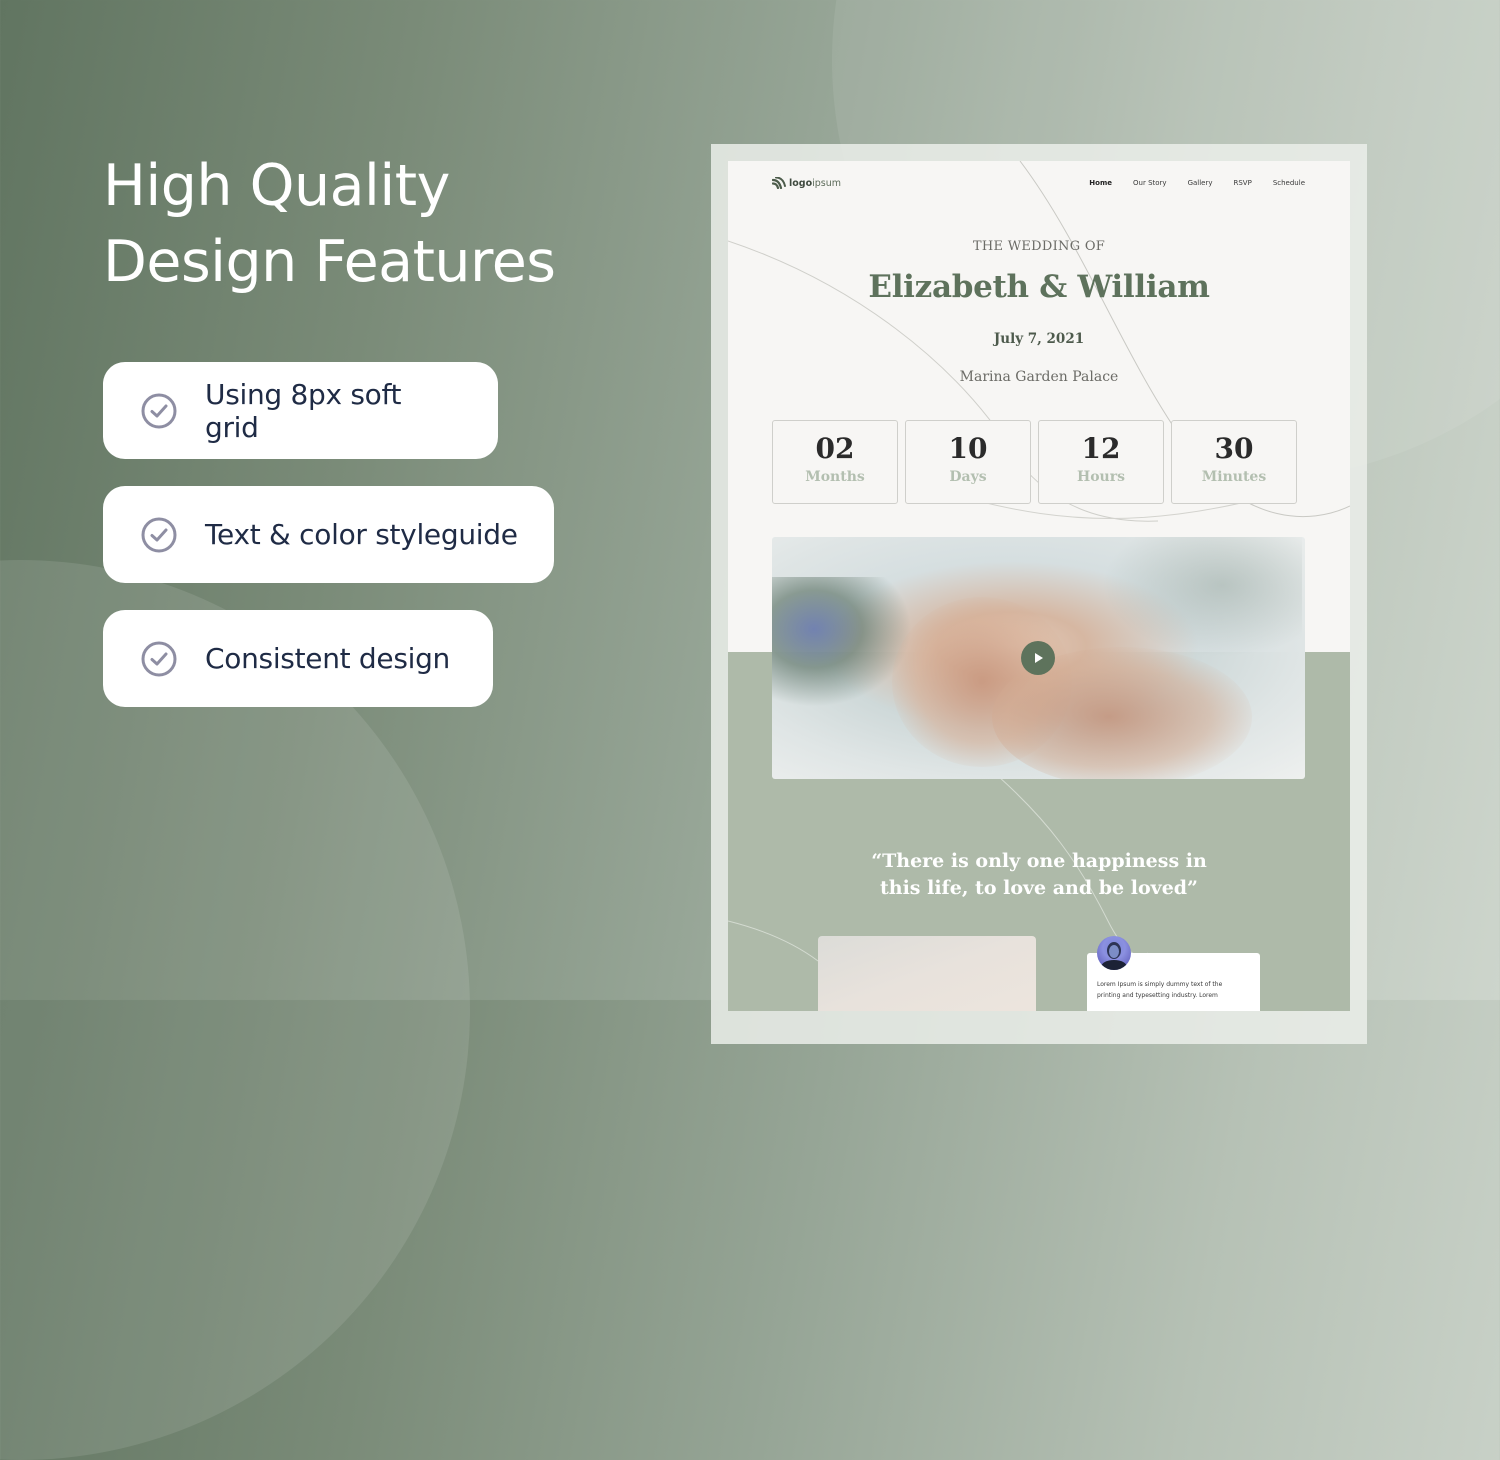 The width and height of the screenshot is (1500, 1460). I want to click on play-icon, so click(1039, 658).